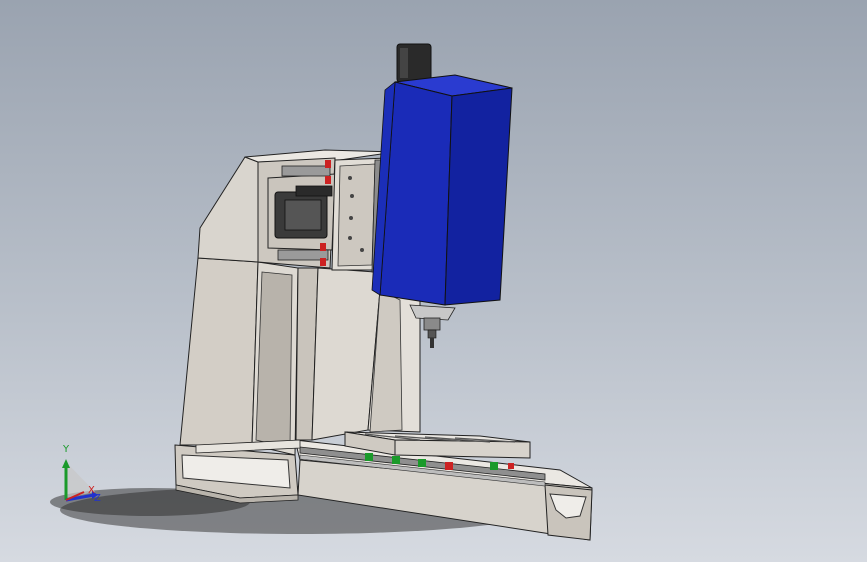 The height and width of the screenshot is (562, 867). Describe the element at coordinates (66, 449) in the screenshot. I see `triad-y-label: Y` at that location.